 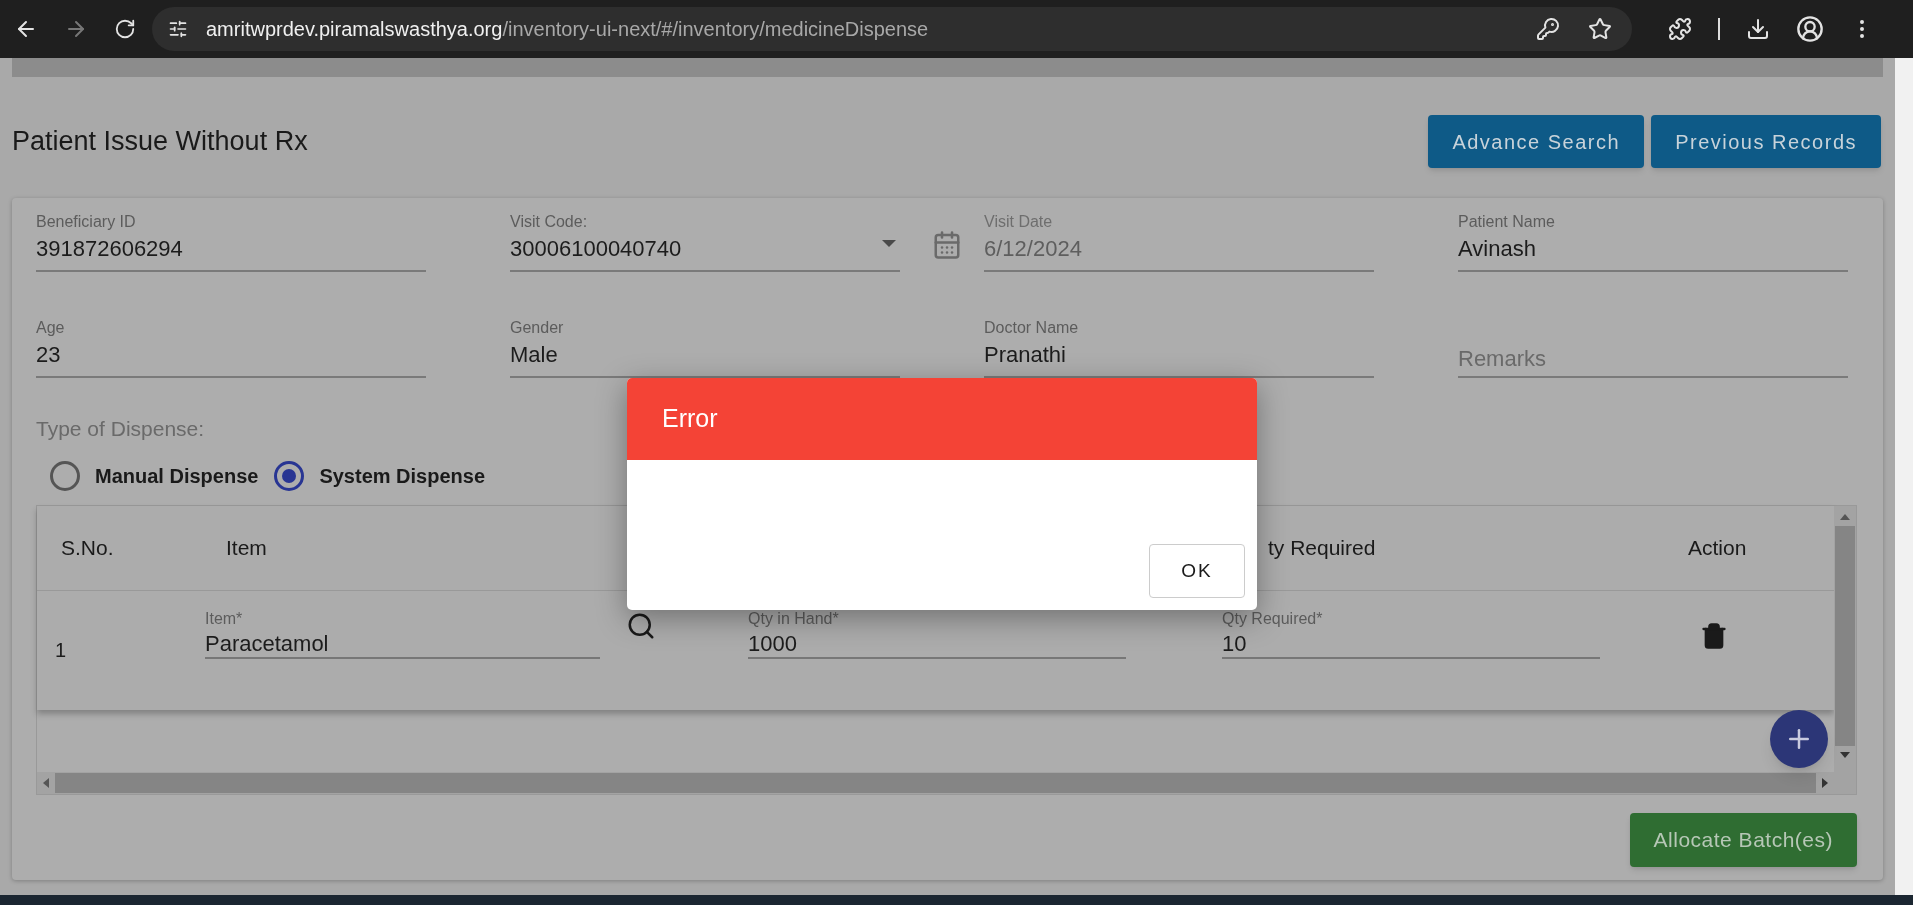 What do you see at coordinates (178, 29) in the screenshot?
I see `site-settings-icon` at bounding box center [178, 29].